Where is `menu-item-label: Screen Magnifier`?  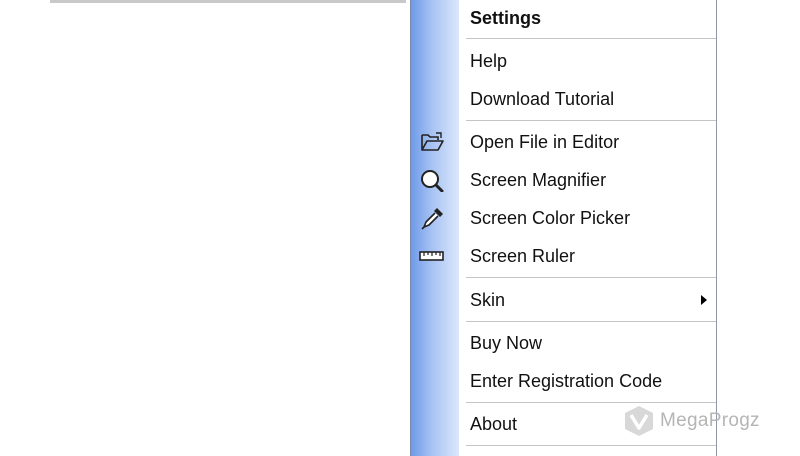 menu-item-label: Screen Magnifier is located at coordinates (538, 180).